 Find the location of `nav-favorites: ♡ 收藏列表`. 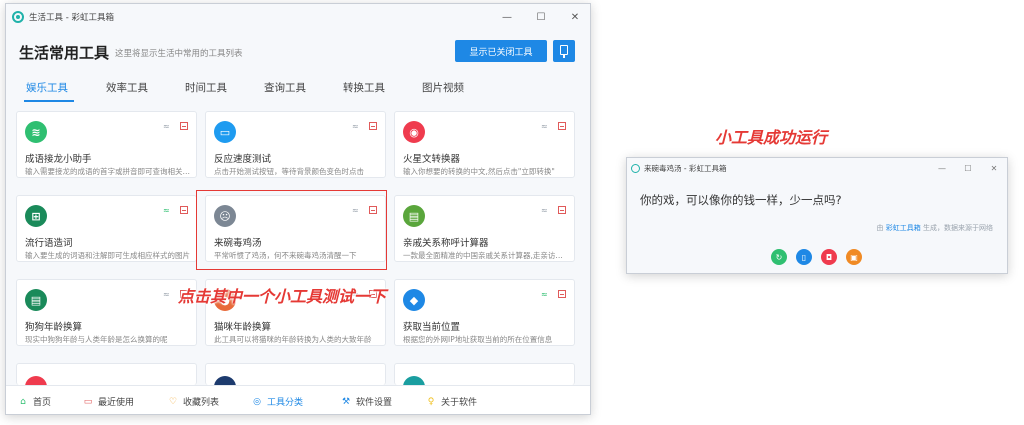

nav-favorites: ♡ 收藏列表 is located at coordinates (193, 402).